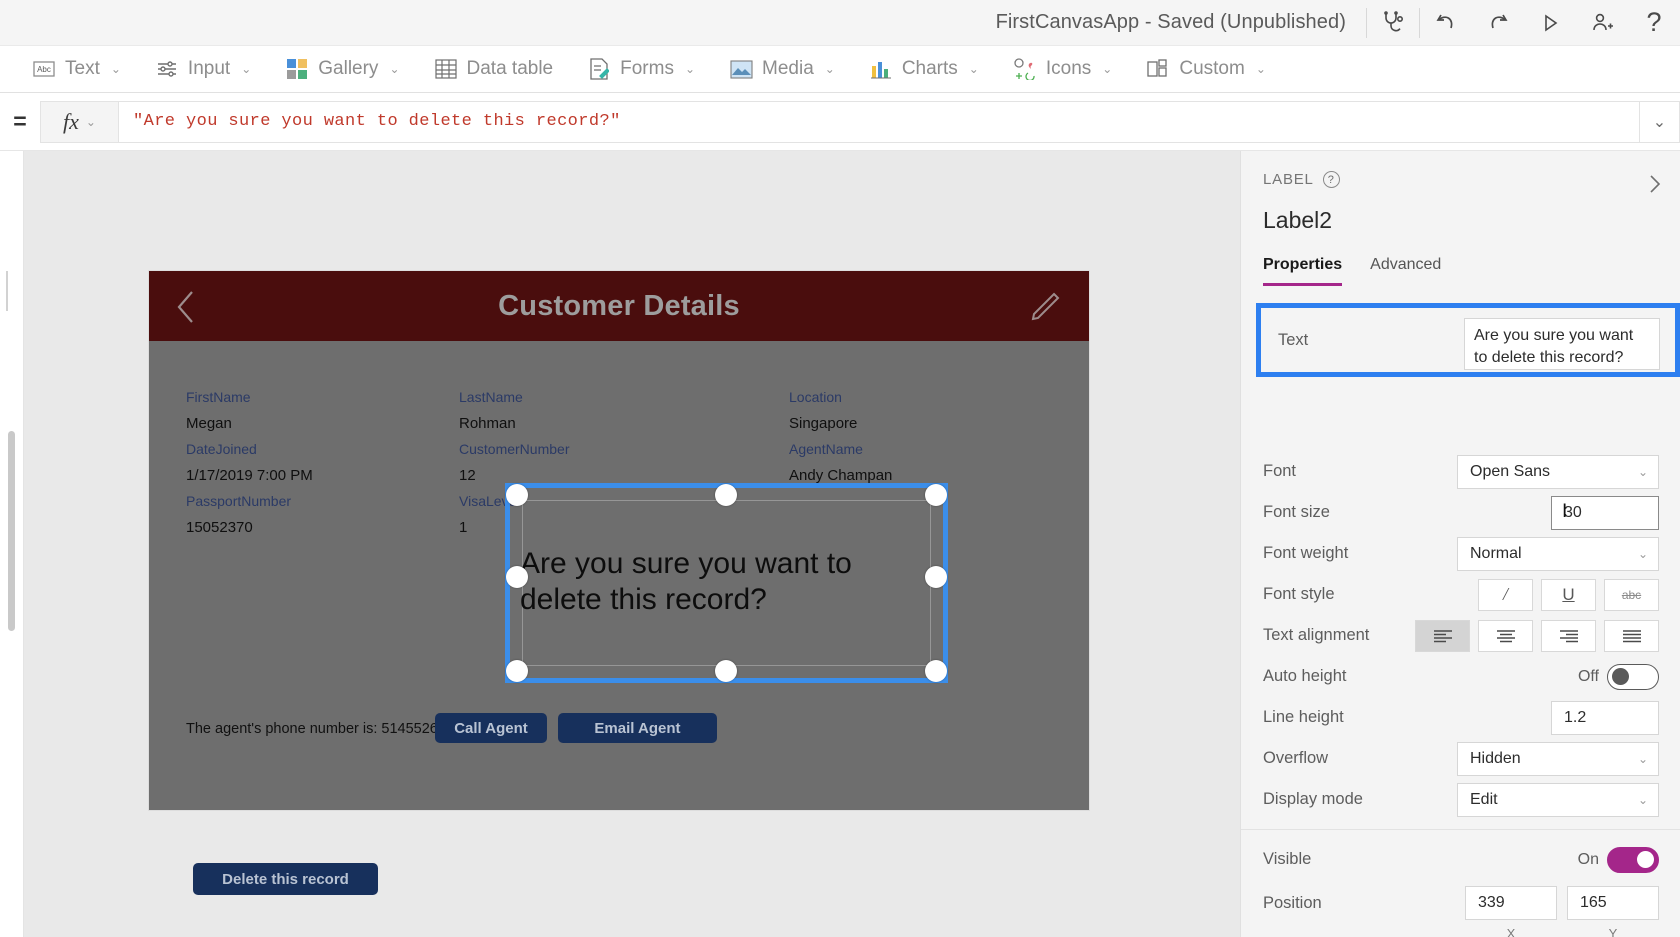 This screenshot has width=1680, height=937. What do you see at coordinates (1393, 22) in the screenshot?
I see `app-checker-stethoscope-icon` at bounding box center [1393, 22].